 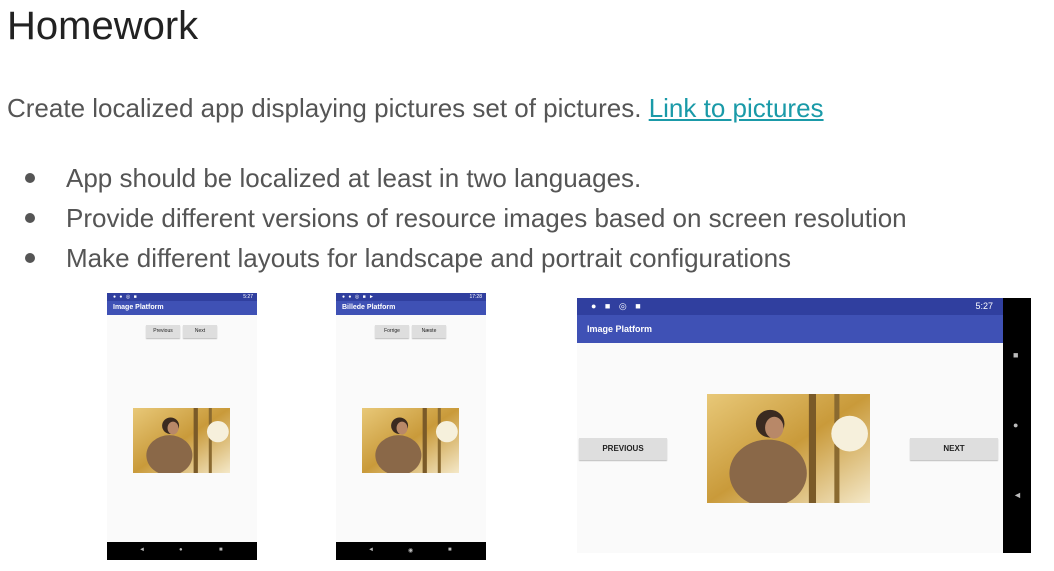 I want to click on navigation-bar: ■ ● ◄, so click(x=1017, y=425).